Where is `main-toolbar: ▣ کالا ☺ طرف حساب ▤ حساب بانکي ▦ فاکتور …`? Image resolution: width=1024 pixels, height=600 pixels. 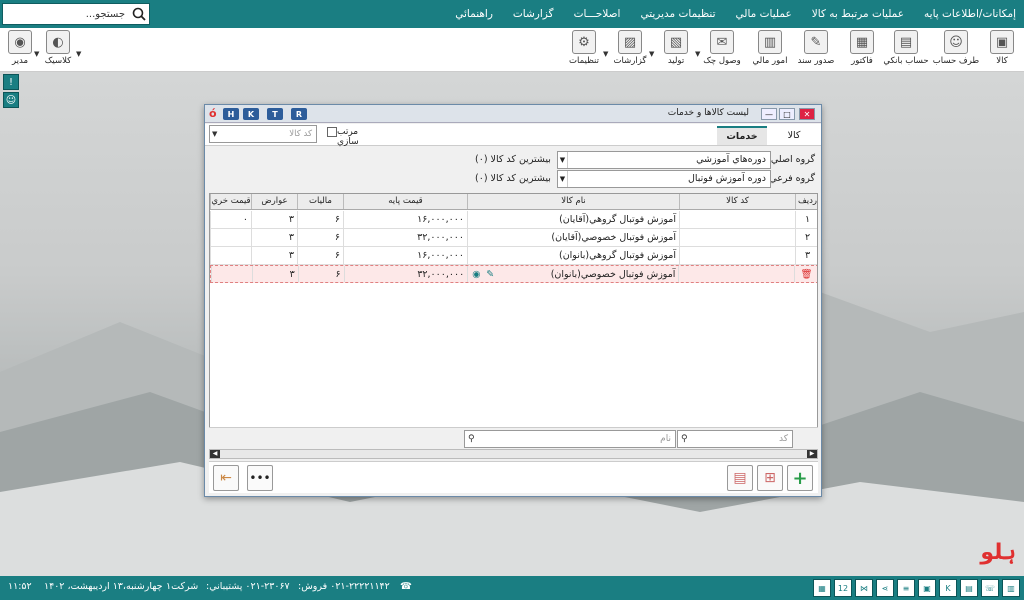 main-toolbar: ▣ کالا ☺ طرف حساب ▤ حساب بانکي ▦ فاکتور … is located at coordinates (512, 50).